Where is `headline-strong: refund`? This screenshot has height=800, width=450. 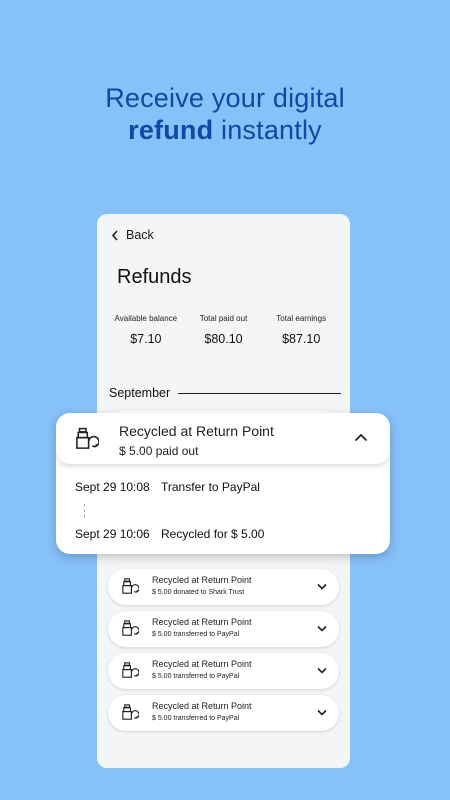 headline-strong: refund is located at coordinates (171, 130).